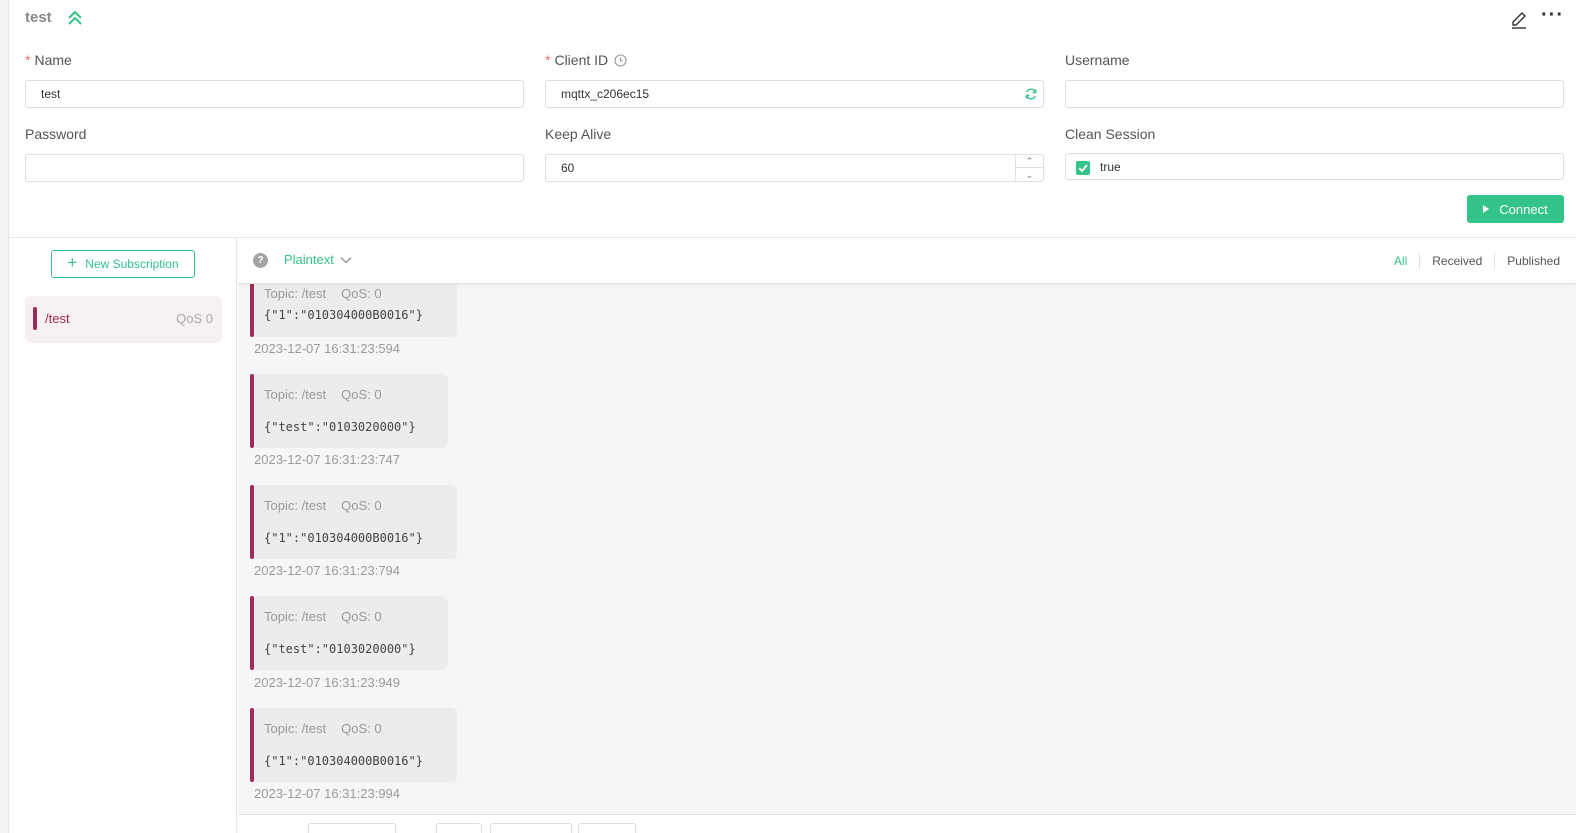  I want to click on client-id-input: mqttx_c206ec15, so click(794, 94).